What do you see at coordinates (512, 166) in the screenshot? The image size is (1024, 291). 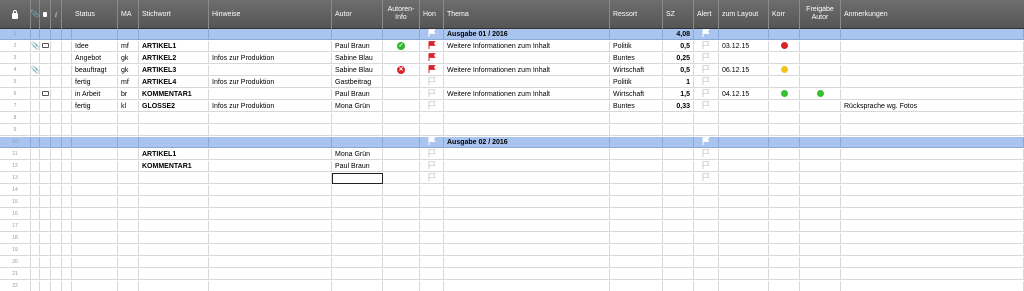 I see `table-row: 12 KOMMENTAR1 Paul Braun` at bounding box center [512, 166].